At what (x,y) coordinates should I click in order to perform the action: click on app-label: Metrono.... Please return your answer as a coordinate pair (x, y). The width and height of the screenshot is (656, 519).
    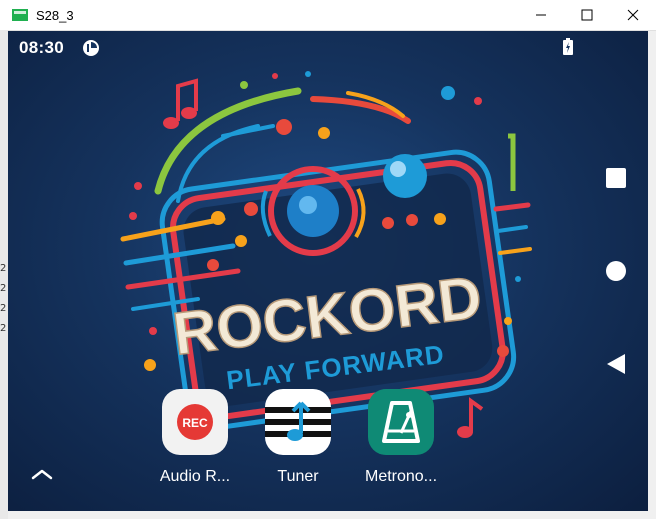
    Looking at the image, I should click on (401, 476).